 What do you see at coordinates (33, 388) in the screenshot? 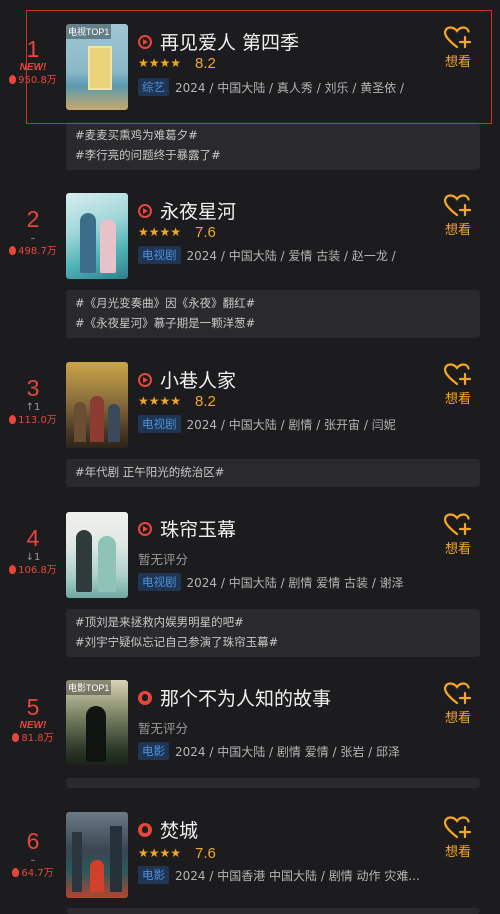
I see `rank-number: 3` at bounding box center [33, 388].